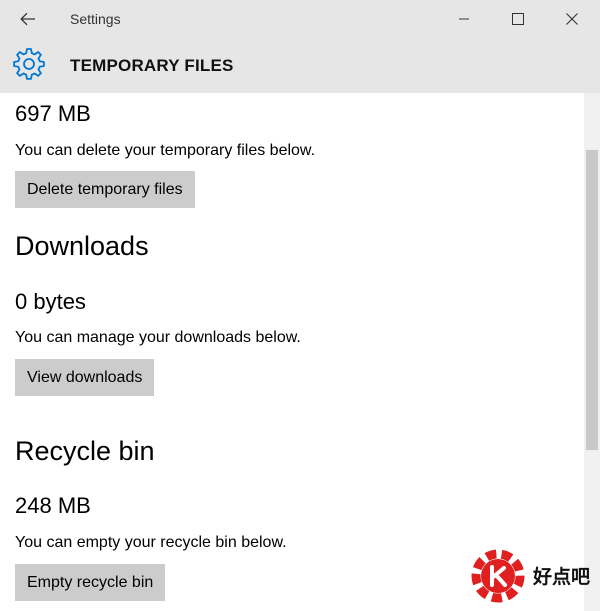 This screenshot has width=600, height=611. What do you see at coordinates (592, 300) in the screenshot?
I see `scrollbar-thumb` at bounding box center [592, 300].